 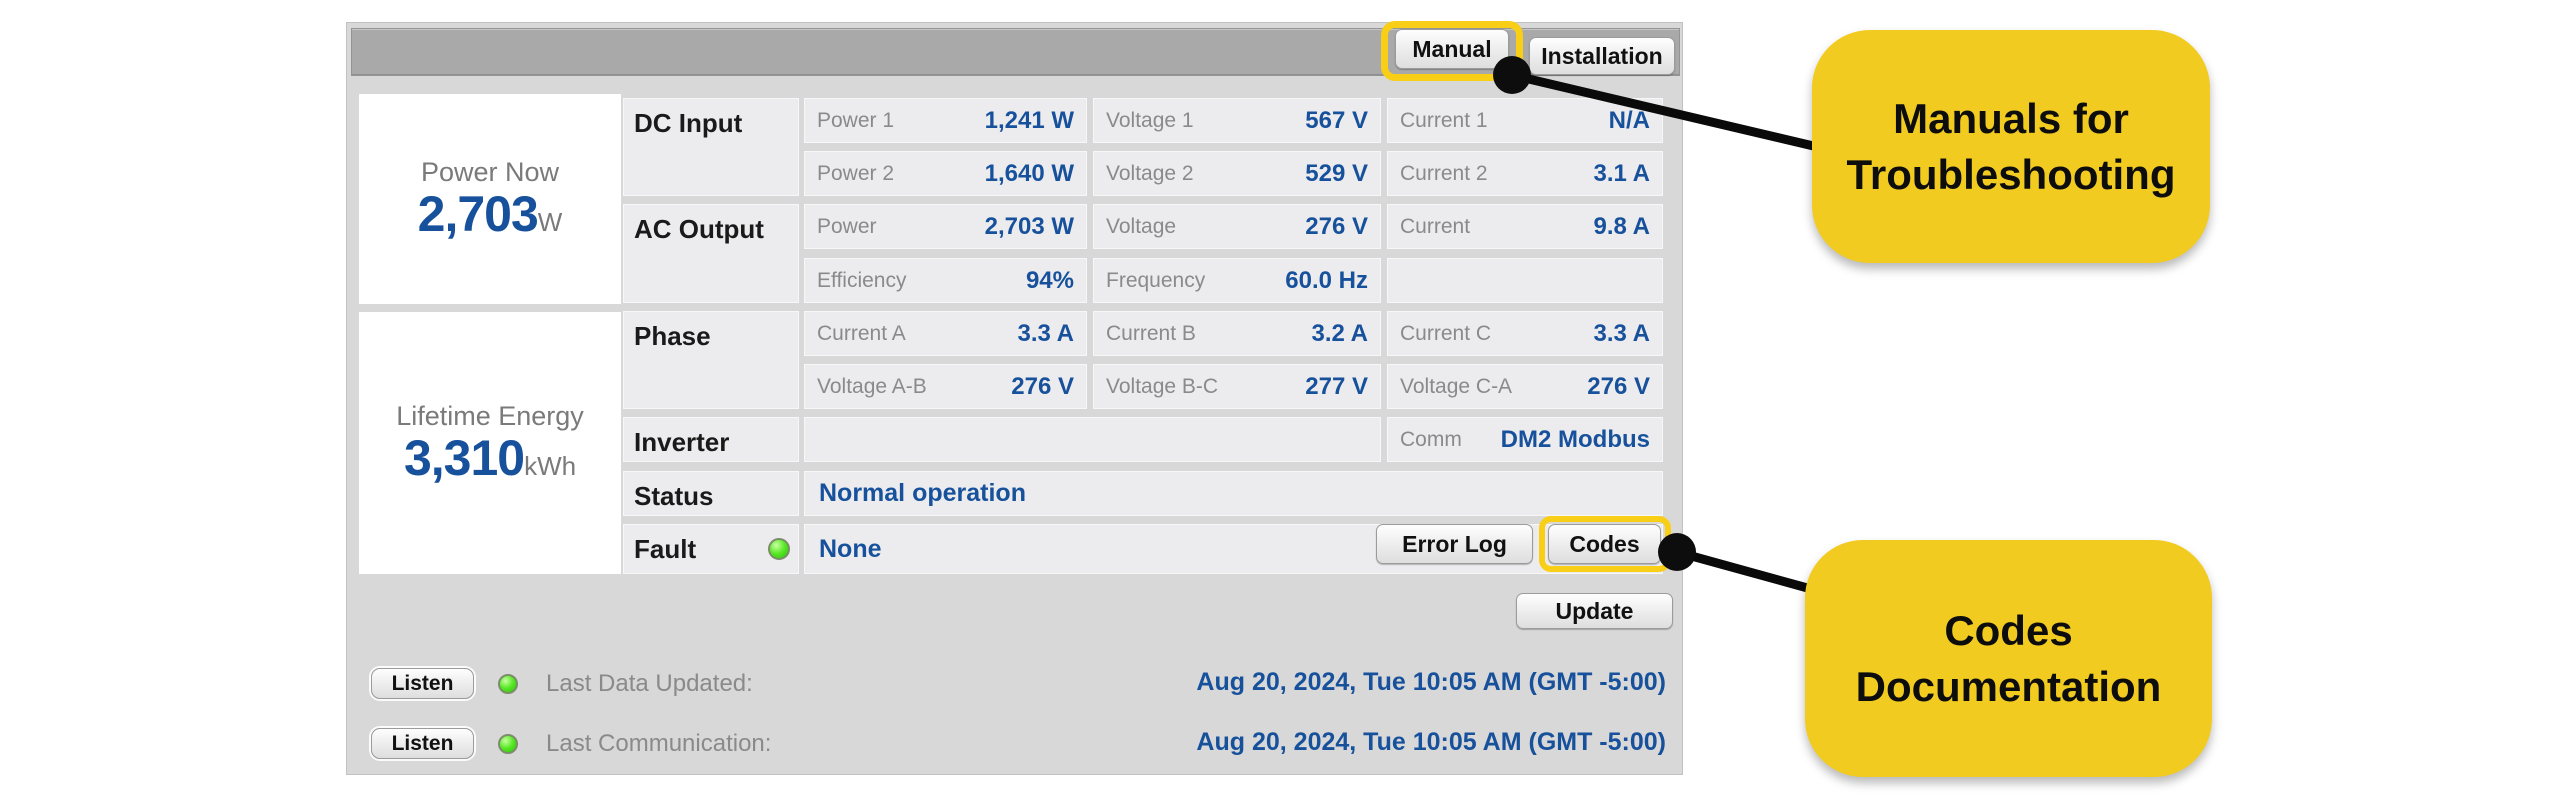 What do you see at coordinates (1444, 120) in the screenshot?
I see `cell-label: Current 1` at bounding box center [1444, 120].